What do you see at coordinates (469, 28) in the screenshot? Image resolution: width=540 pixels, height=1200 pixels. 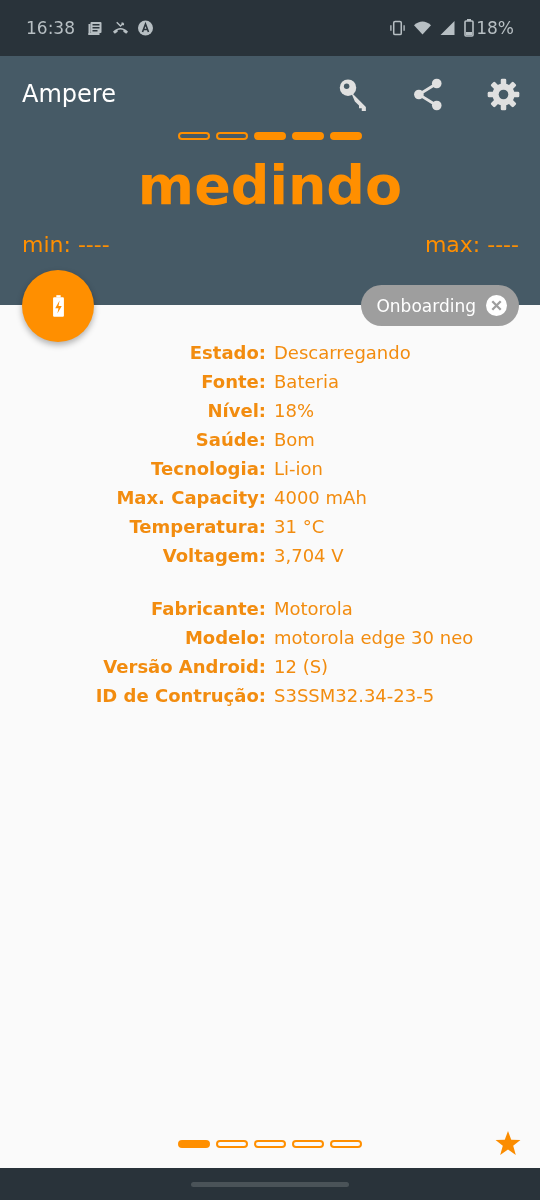 I see `battery-icon` at bounding box center [469, 28].